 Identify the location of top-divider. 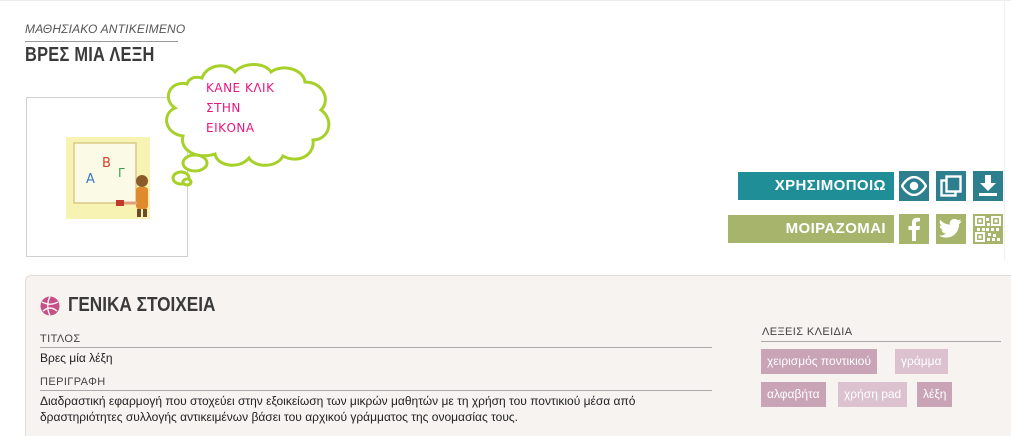
(505, 0).